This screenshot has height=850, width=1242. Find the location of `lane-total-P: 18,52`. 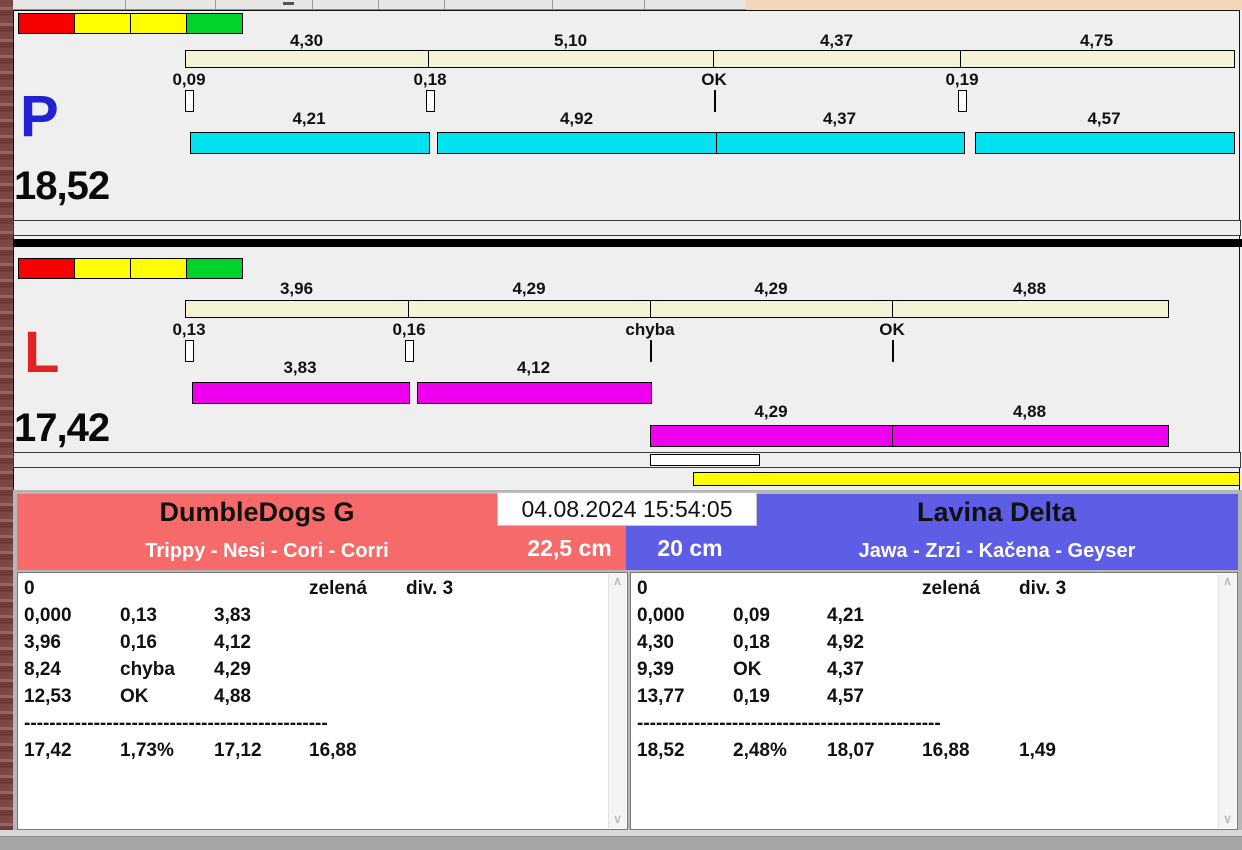

lane-total-P: 18,52 is located at coordinates (62, 186).